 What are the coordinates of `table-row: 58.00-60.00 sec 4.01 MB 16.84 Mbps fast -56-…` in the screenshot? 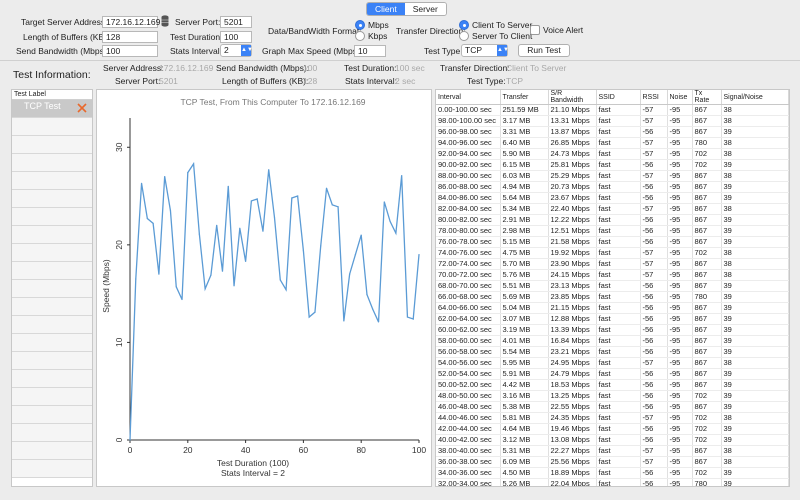 It's located at (612, 341).